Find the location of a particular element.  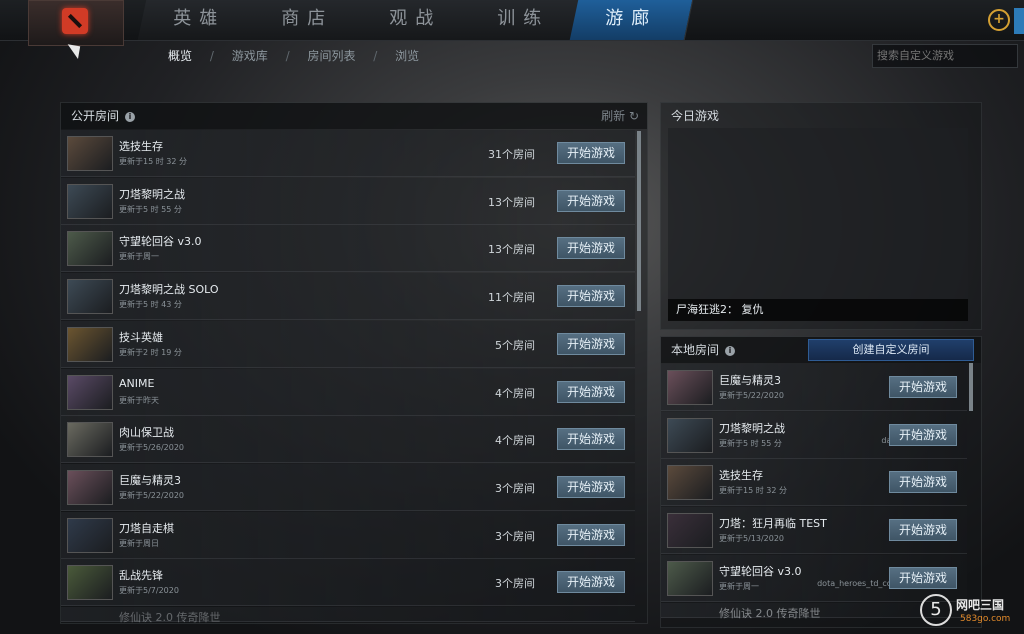

game-updated: 更新于5 时 43 分 is located at coordinates (150, 305).